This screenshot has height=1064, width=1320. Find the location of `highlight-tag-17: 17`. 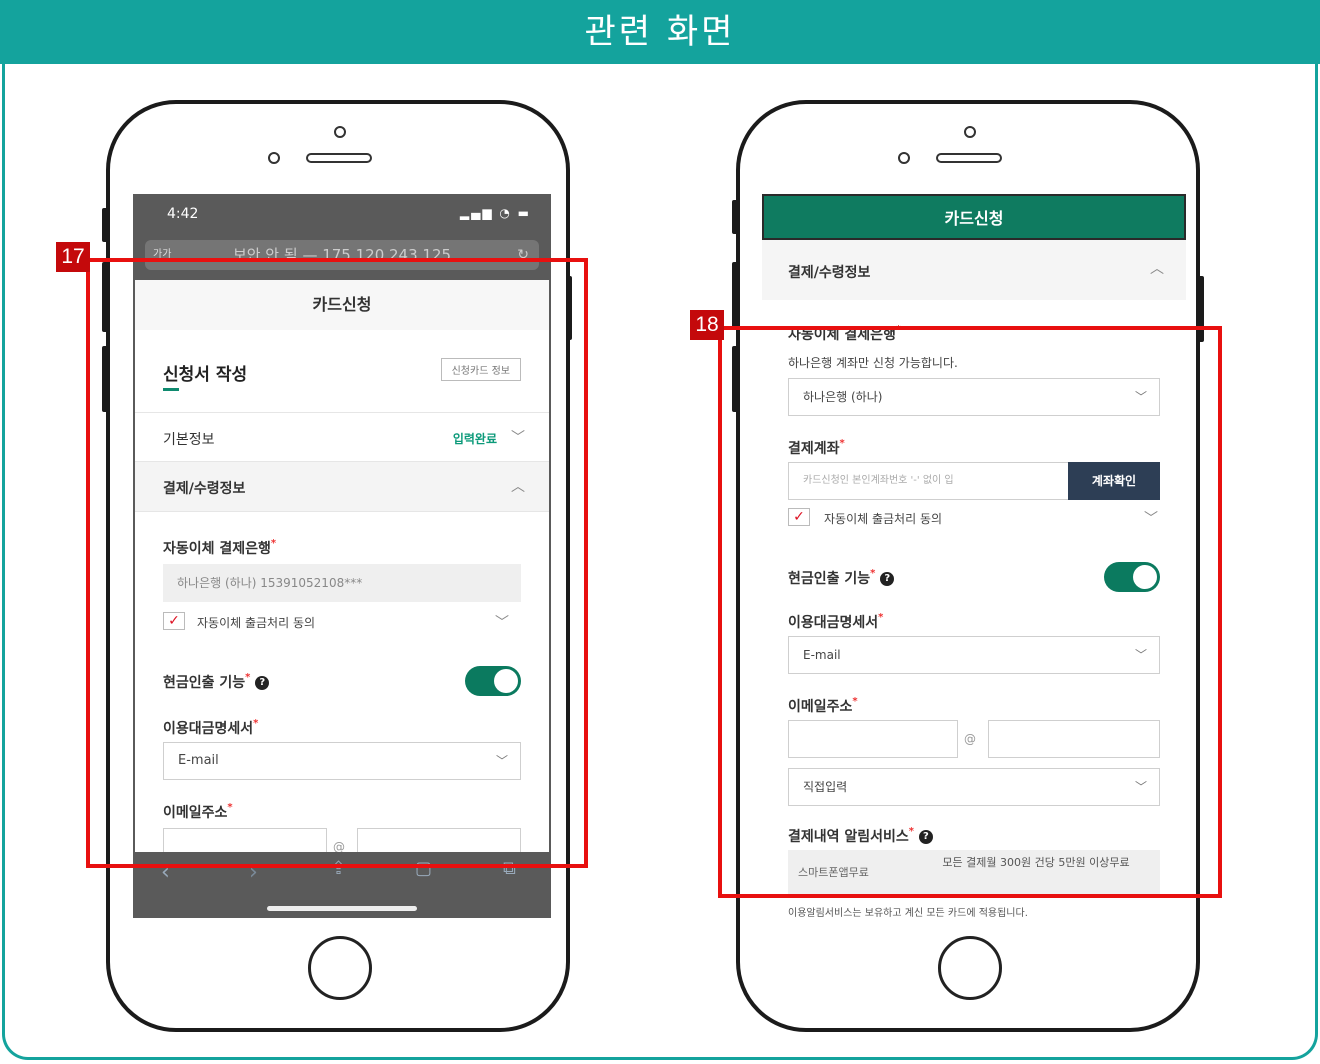

highlight-tag-17: 17 is located at coordinates (73, 257).